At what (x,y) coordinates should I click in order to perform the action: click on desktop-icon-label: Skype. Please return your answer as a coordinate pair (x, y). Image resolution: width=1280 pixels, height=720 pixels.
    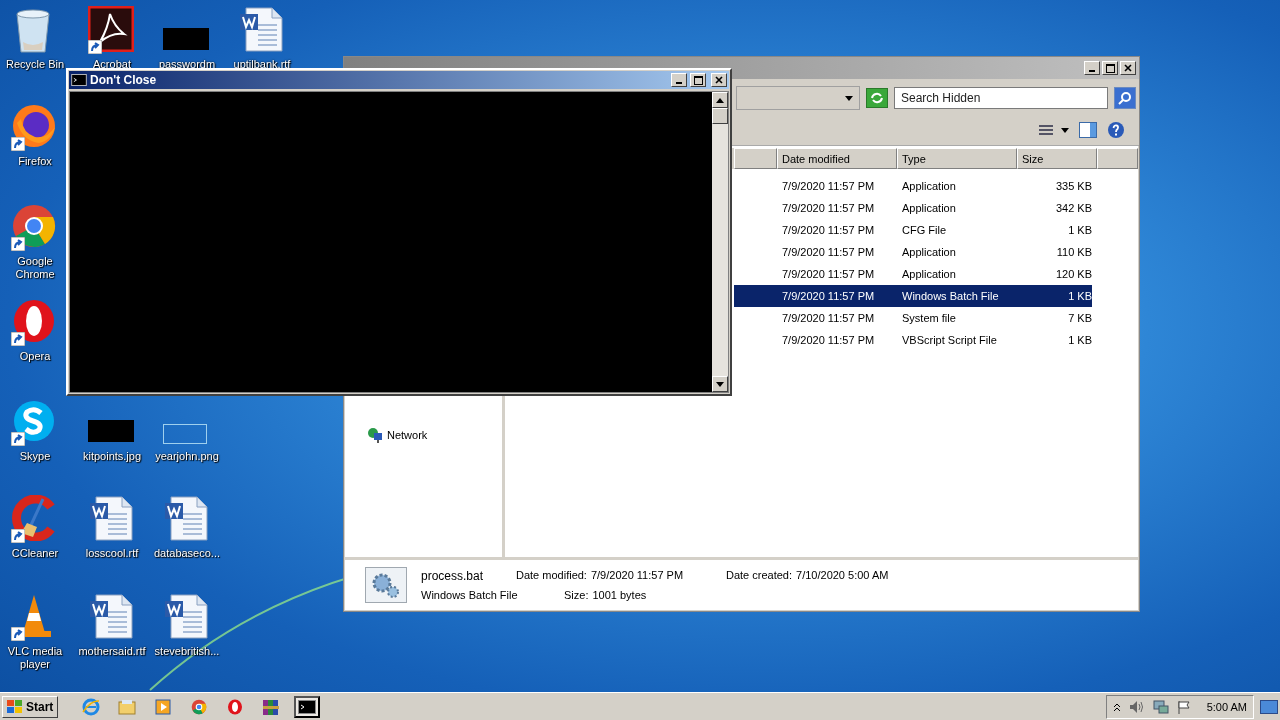
    Looking at the image, I should click on (35, 456).